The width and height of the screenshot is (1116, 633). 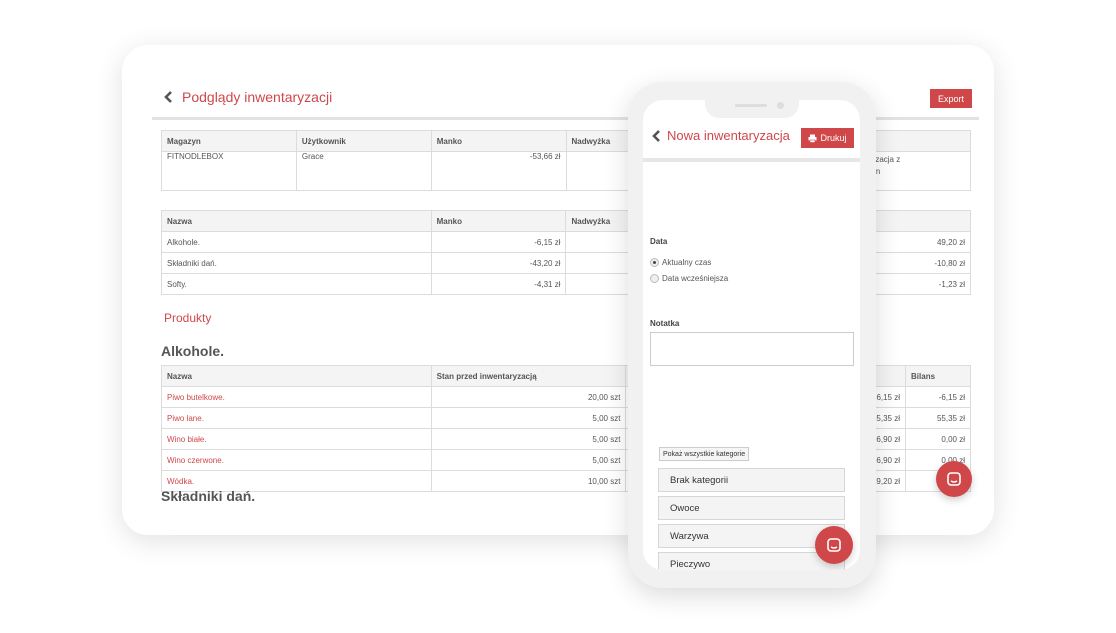 I want to click on mobile-header: Nowa inwentaryzacja, so click(x=720, y=135).